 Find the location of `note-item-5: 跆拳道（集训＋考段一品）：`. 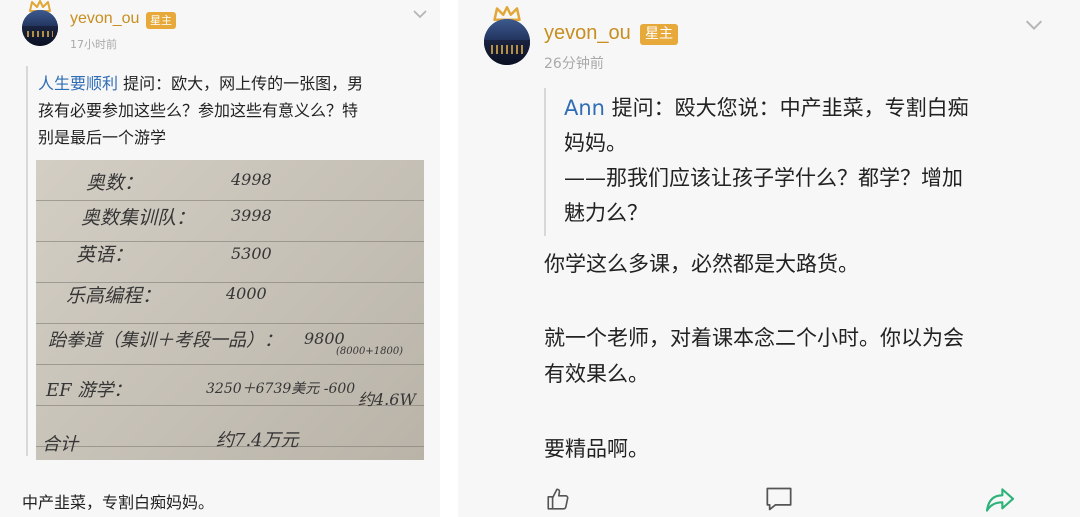

note-item-5: 跆拳道（集训＋考段一品）： is located at coordinates (165, 340).